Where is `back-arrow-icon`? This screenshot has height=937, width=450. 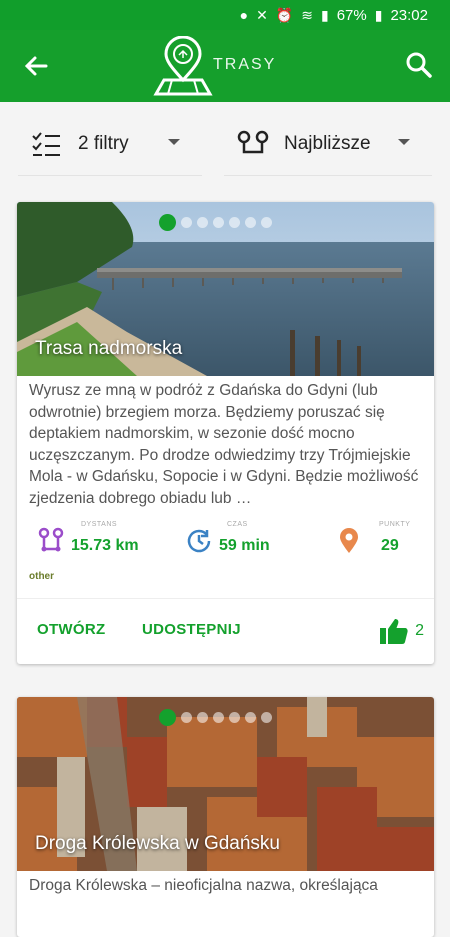
back-arrow-icon is located at coordinates (36, 66).